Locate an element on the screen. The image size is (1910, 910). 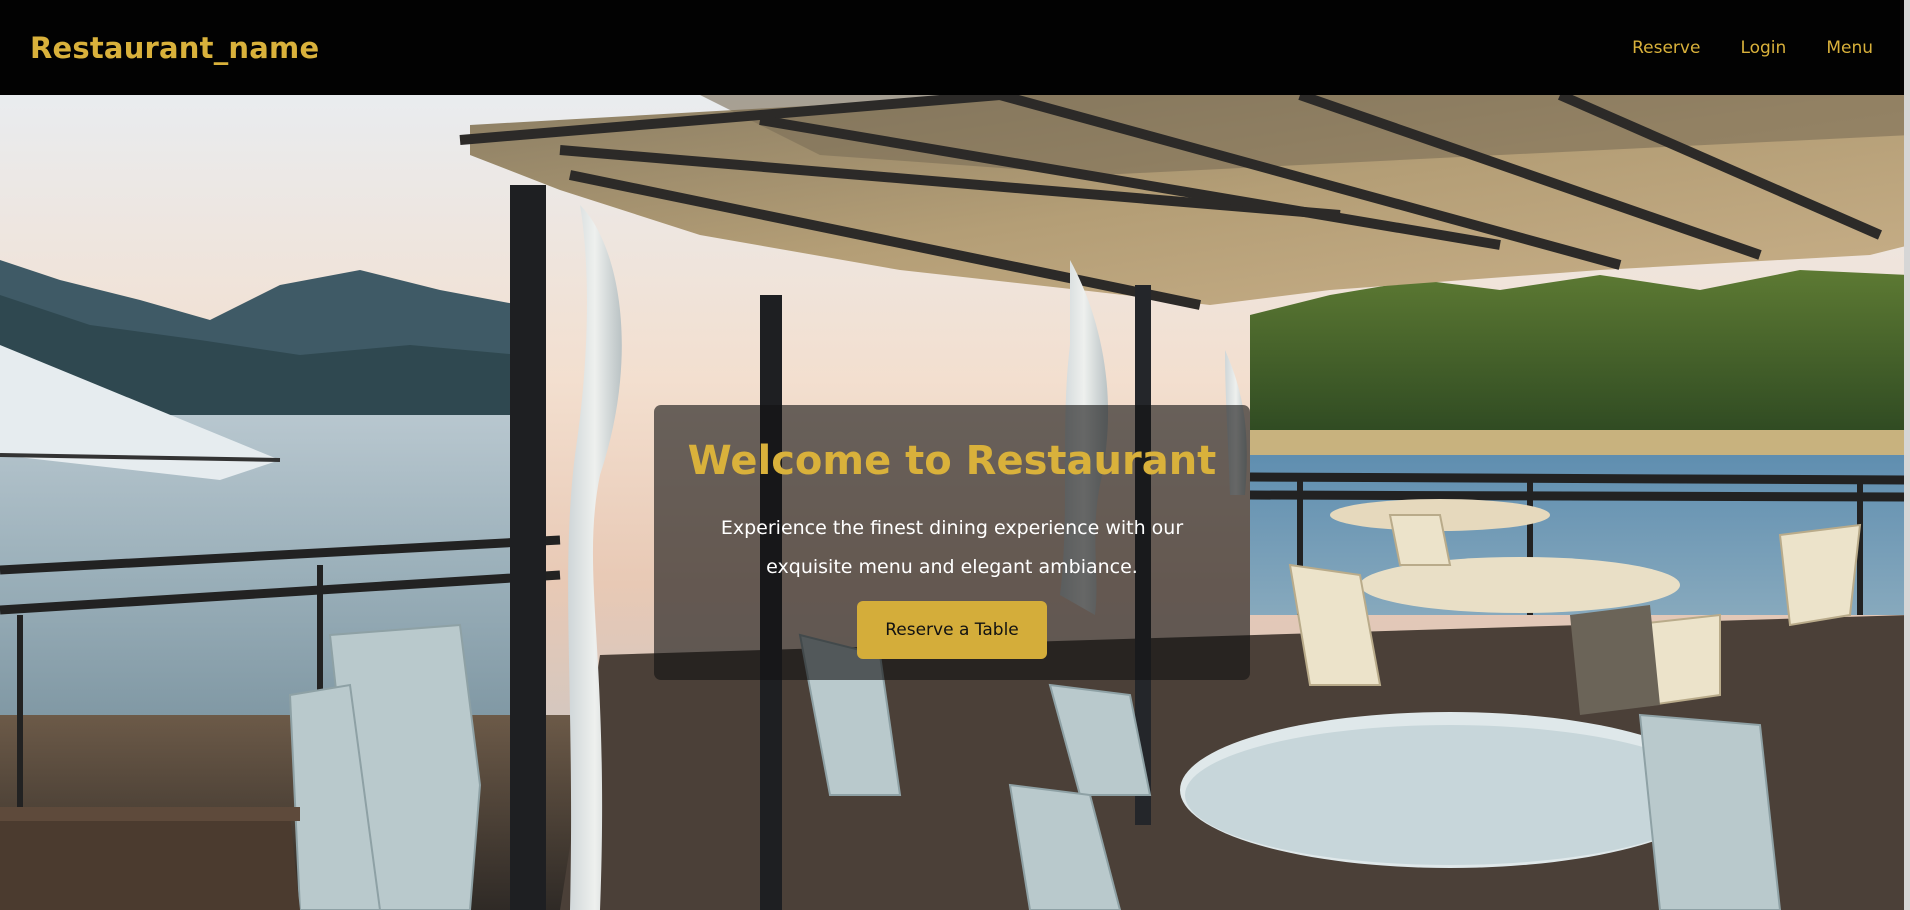
page-scrollbar is located at coordinates (1907, 455).